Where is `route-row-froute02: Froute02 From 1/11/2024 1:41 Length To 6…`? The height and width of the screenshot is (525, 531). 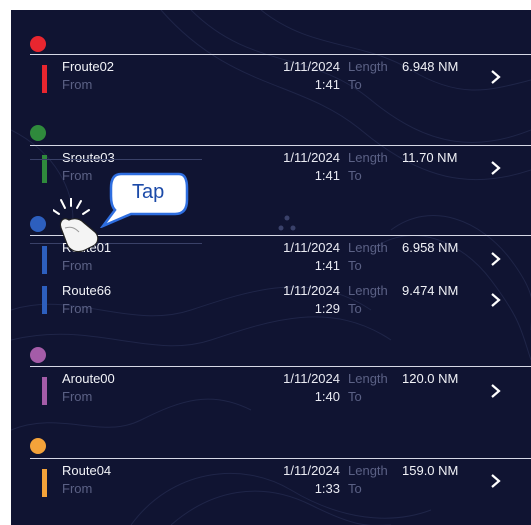
route-row-froute02: Froute02 From 1/11/2024 1:41 Length To 6… is located at coordinates (271, 76).